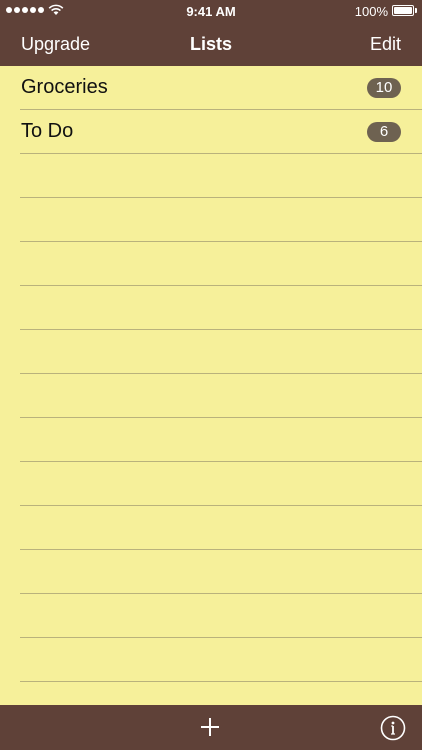 The width and height of the screenshot is (422, 750). Describe the element at coordinates (384, 88) in the screenshot. I see `item-count-badge: 10` at that location.